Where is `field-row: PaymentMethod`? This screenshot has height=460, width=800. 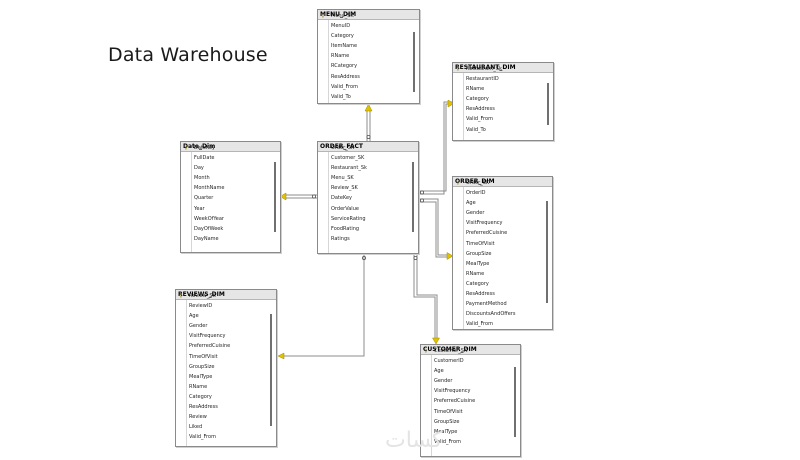 field-row: PaymentMethod is located at coordinates (497, 304).